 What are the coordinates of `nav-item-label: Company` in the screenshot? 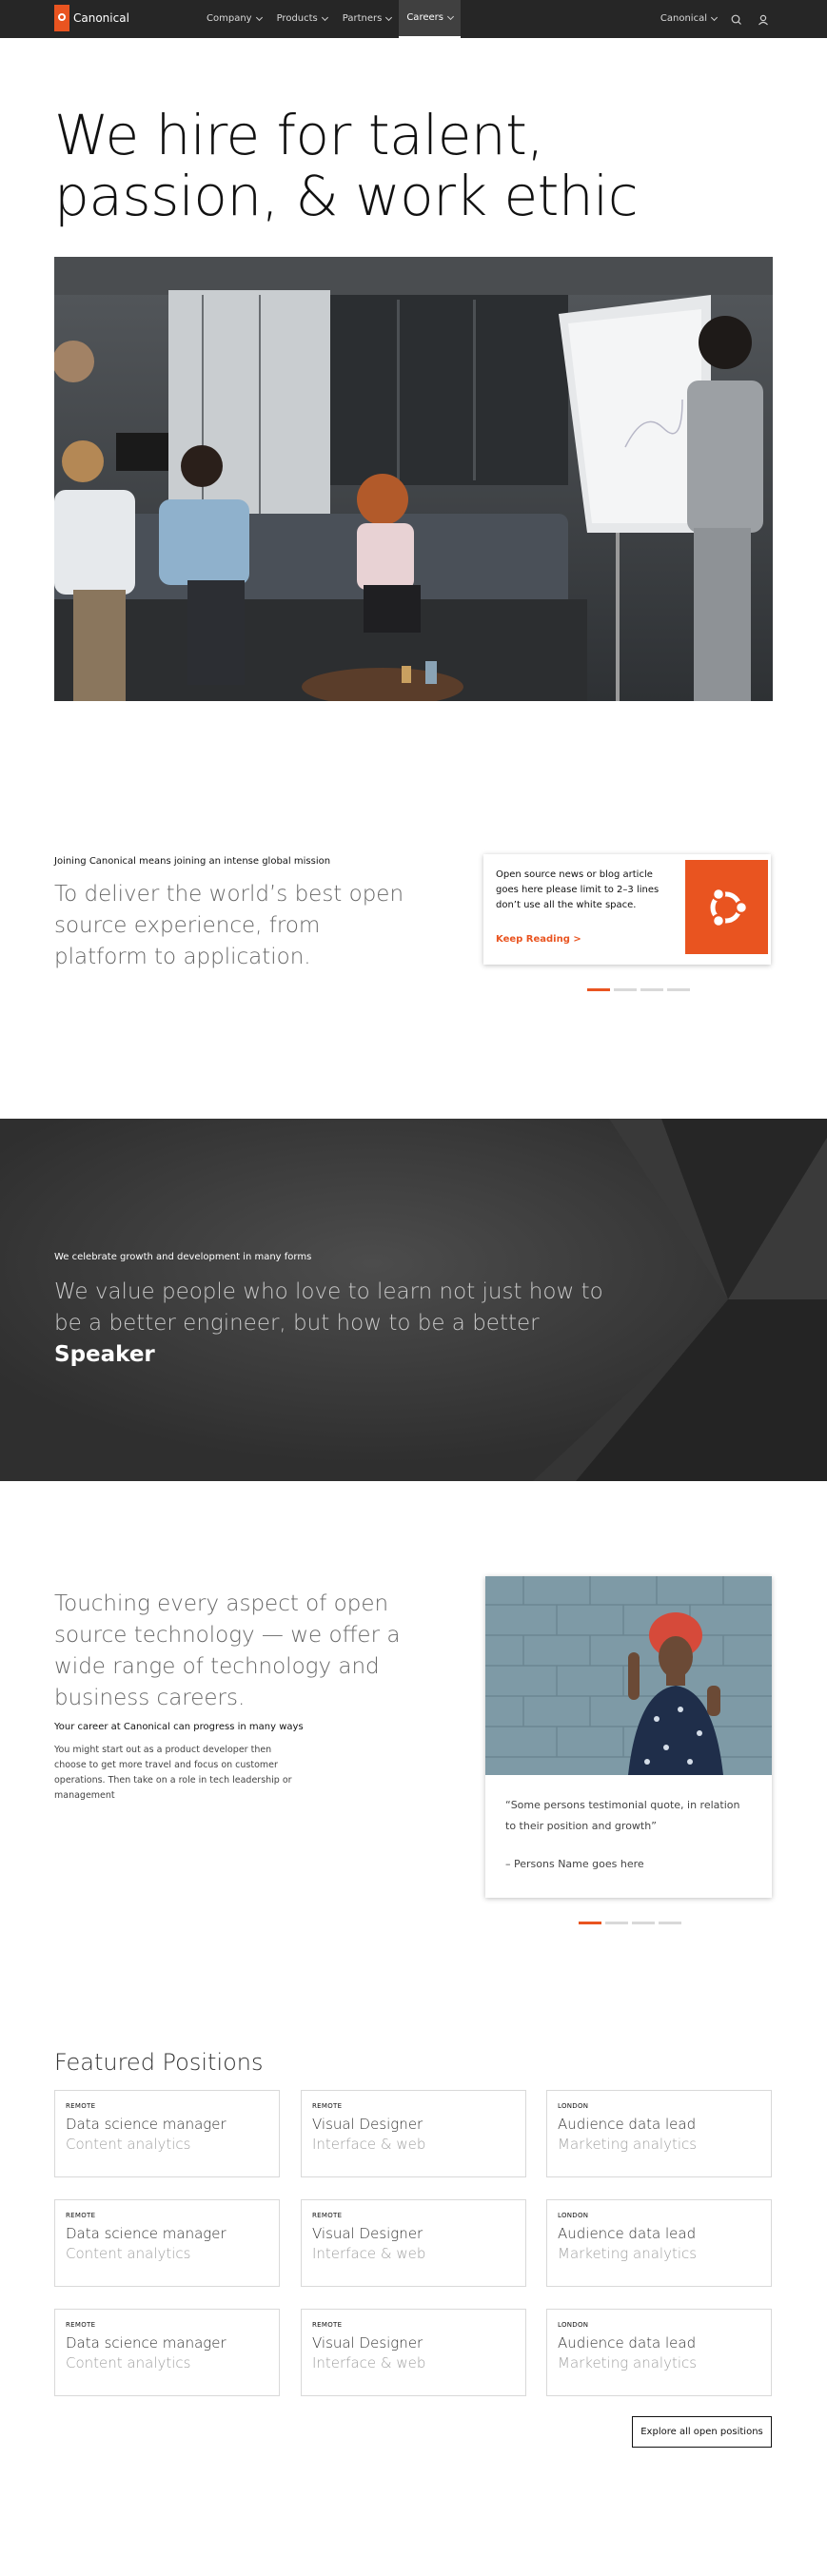 It's located at (230, 19).